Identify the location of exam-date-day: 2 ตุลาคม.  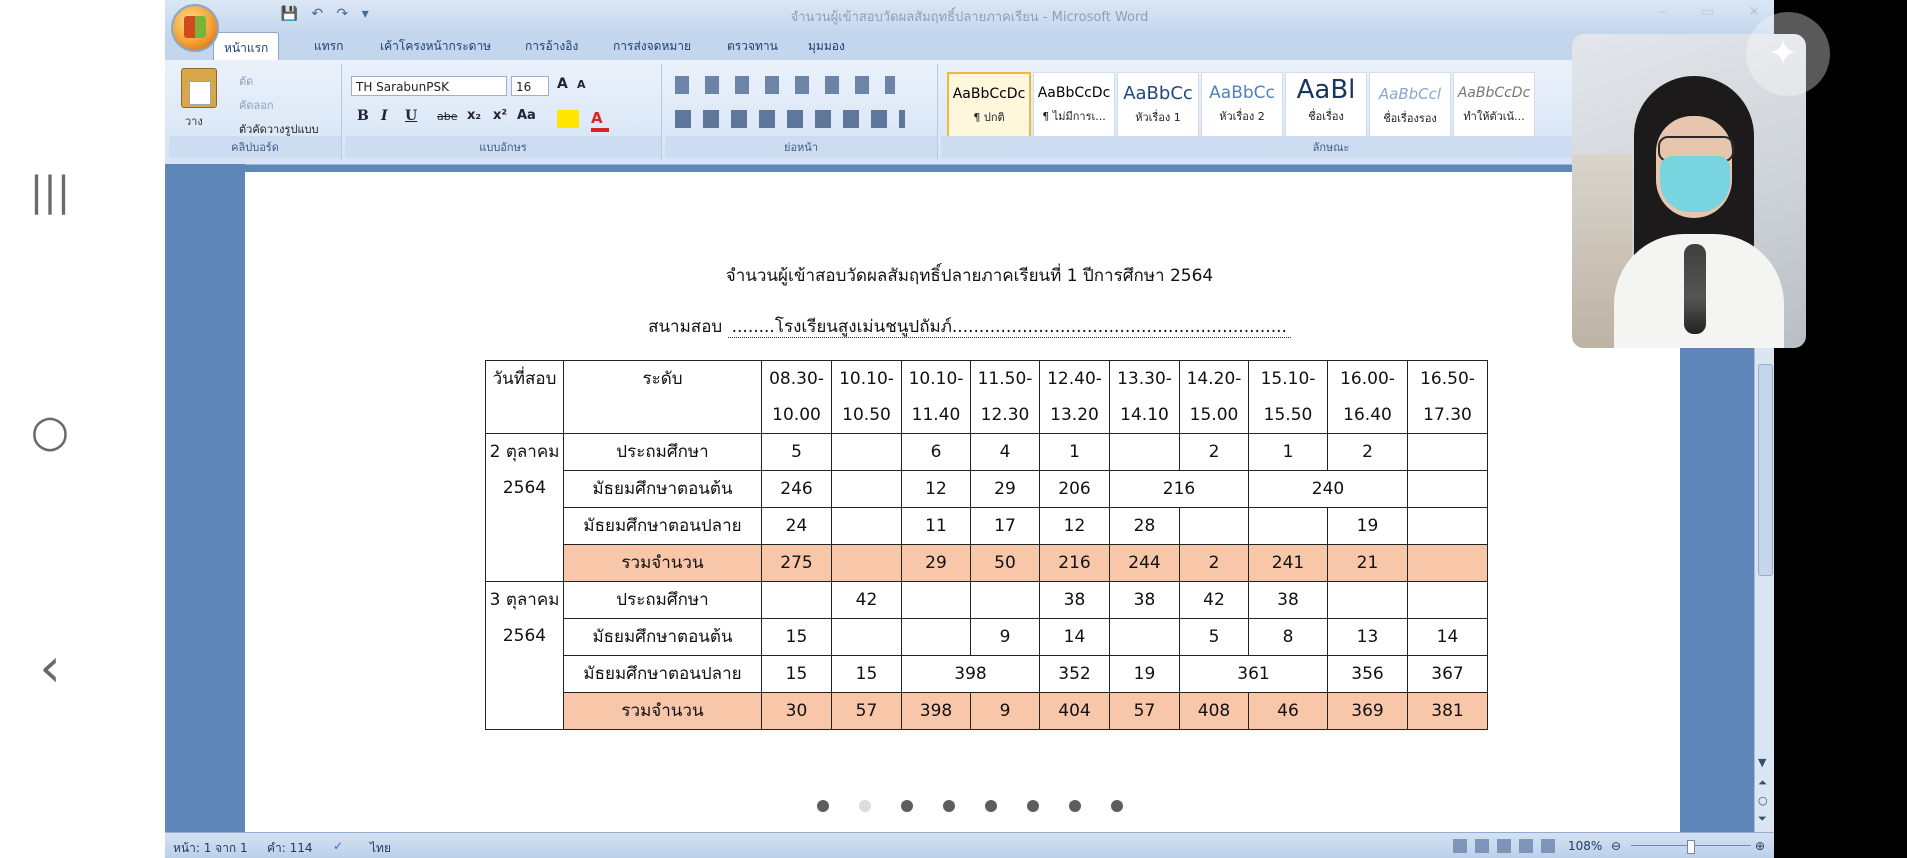
(524, 452).